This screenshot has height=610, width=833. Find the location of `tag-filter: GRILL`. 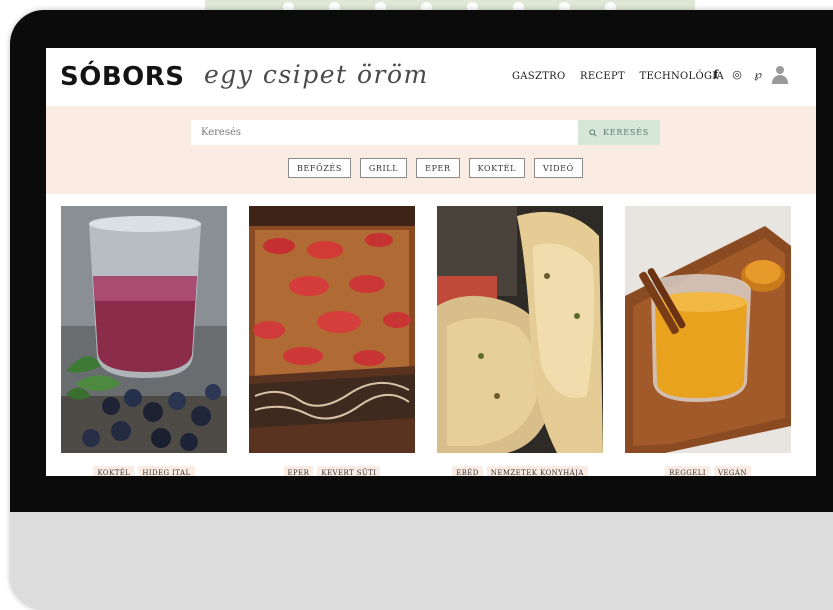

tag-filter: GRILL is located at coordinates (383, 168).